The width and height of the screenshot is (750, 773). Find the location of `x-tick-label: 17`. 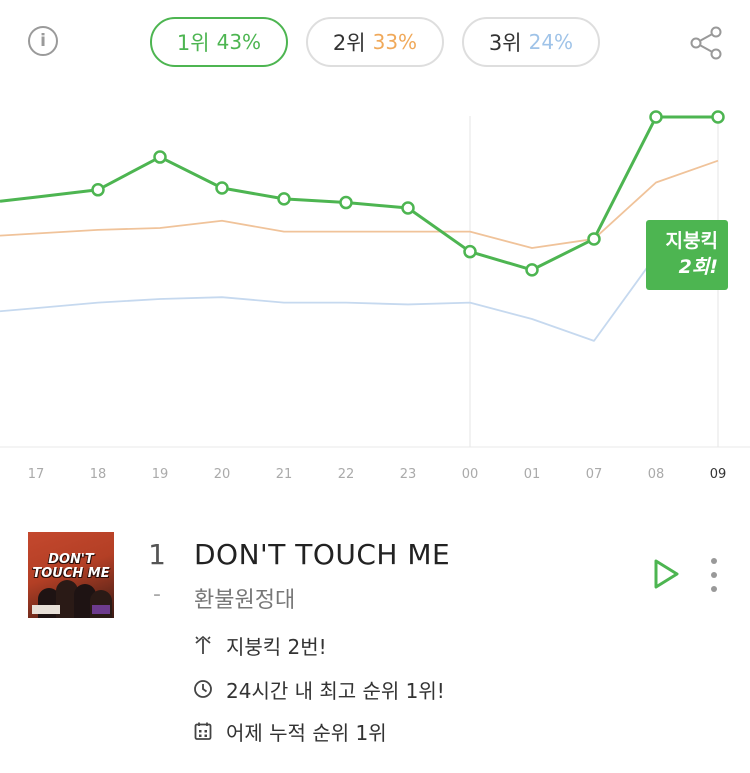

x-tick-label: 17 is located at coordinates (36, 474).